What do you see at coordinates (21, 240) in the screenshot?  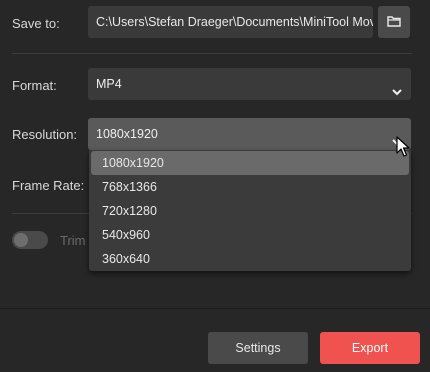 I see `toggle-knob` at bounding box center [21, 240].